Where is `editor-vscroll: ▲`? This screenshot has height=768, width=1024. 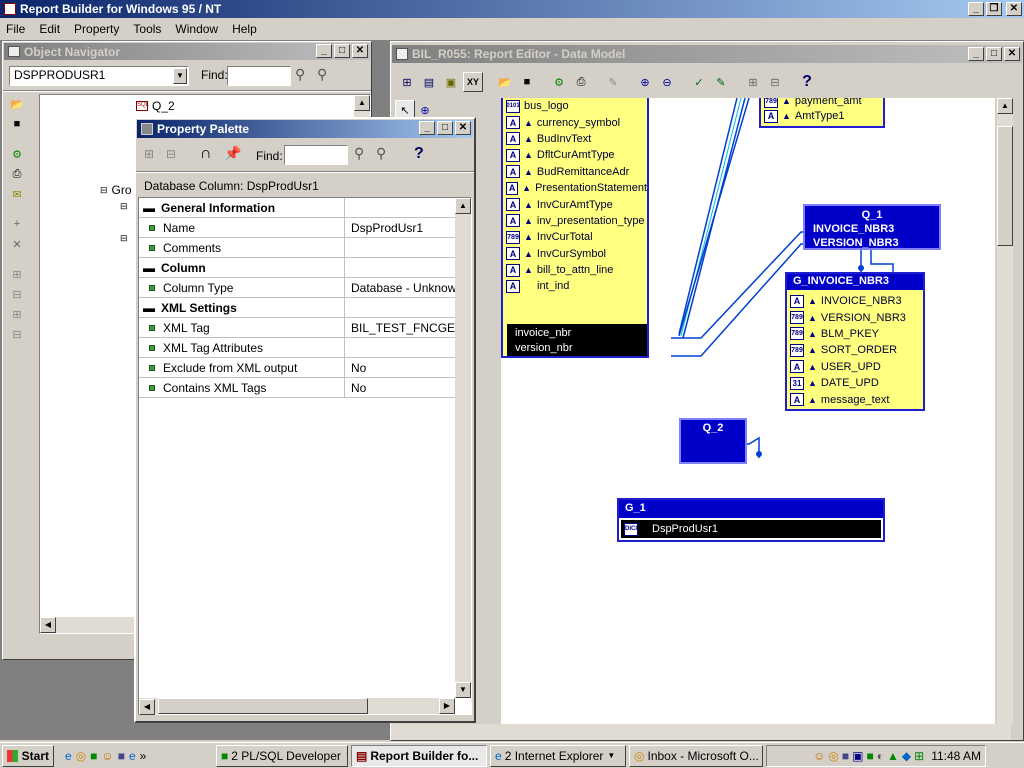
editor-vscroll: ▲ is located at coordinates (1005, 411).